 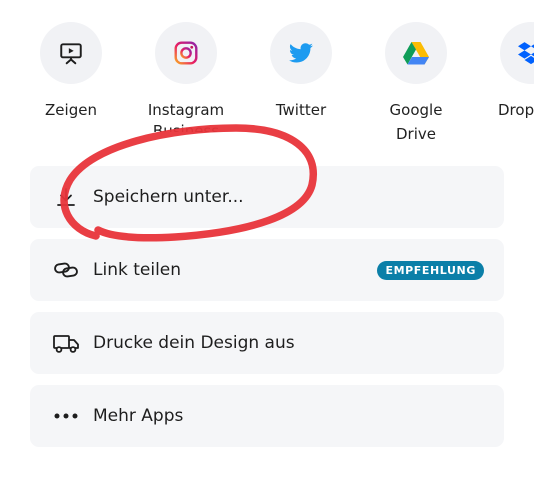 I want to click on app-instagram: Instagram Business, so click(x=186, y=77).